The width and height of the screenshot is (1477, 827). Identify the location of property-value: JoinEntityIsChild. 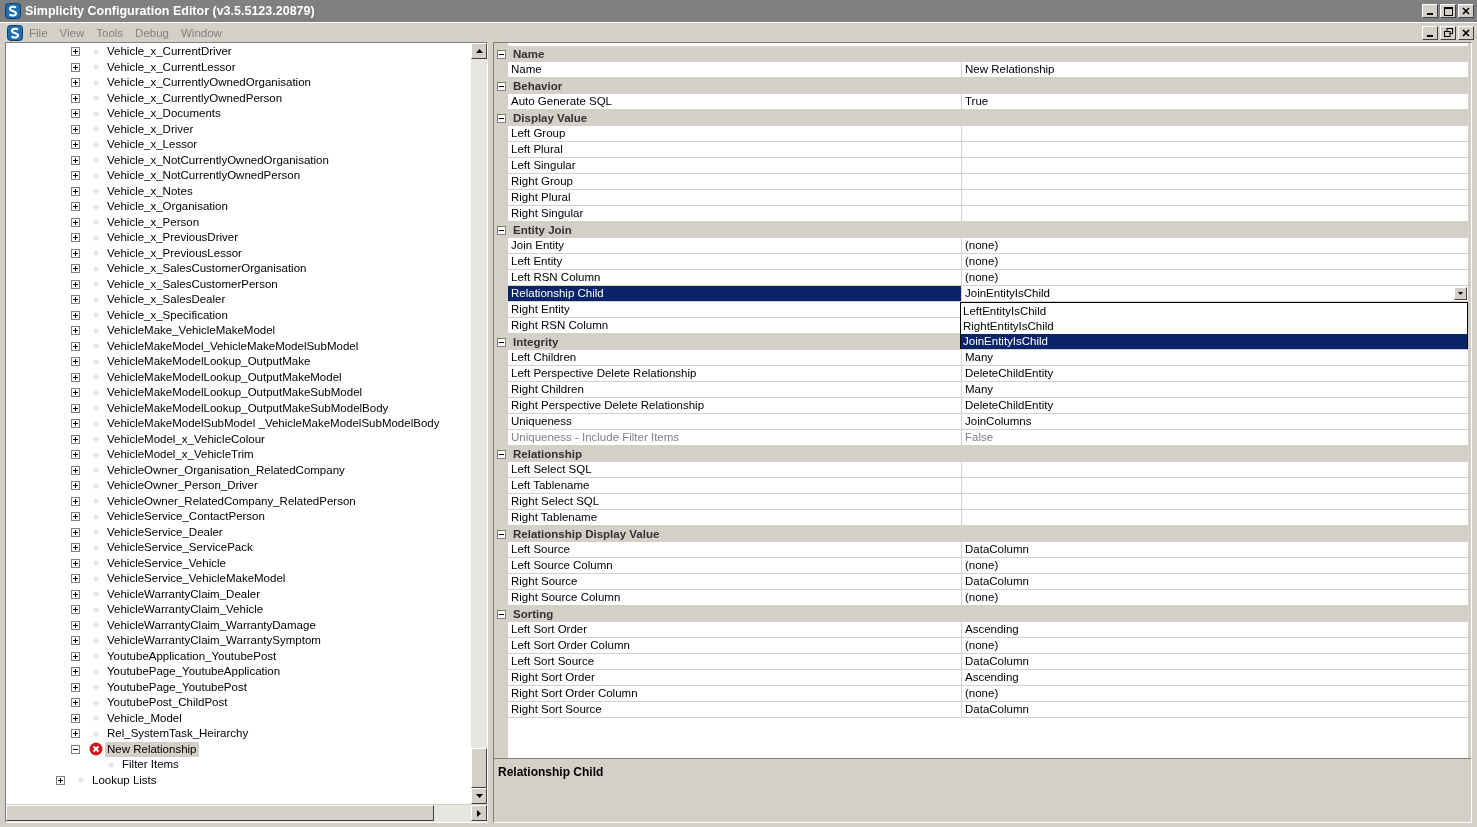
(1007, 293).